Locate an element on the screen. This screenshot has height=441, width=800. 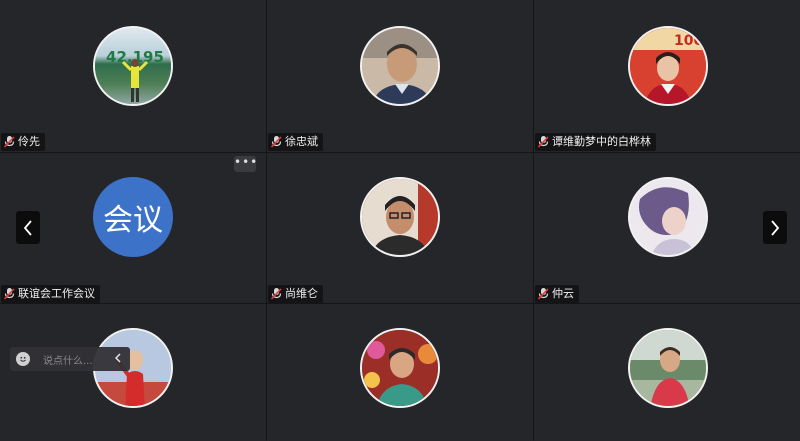
participant-name-tag: 联谊会工作会议 is located at coordinates (50, 294).